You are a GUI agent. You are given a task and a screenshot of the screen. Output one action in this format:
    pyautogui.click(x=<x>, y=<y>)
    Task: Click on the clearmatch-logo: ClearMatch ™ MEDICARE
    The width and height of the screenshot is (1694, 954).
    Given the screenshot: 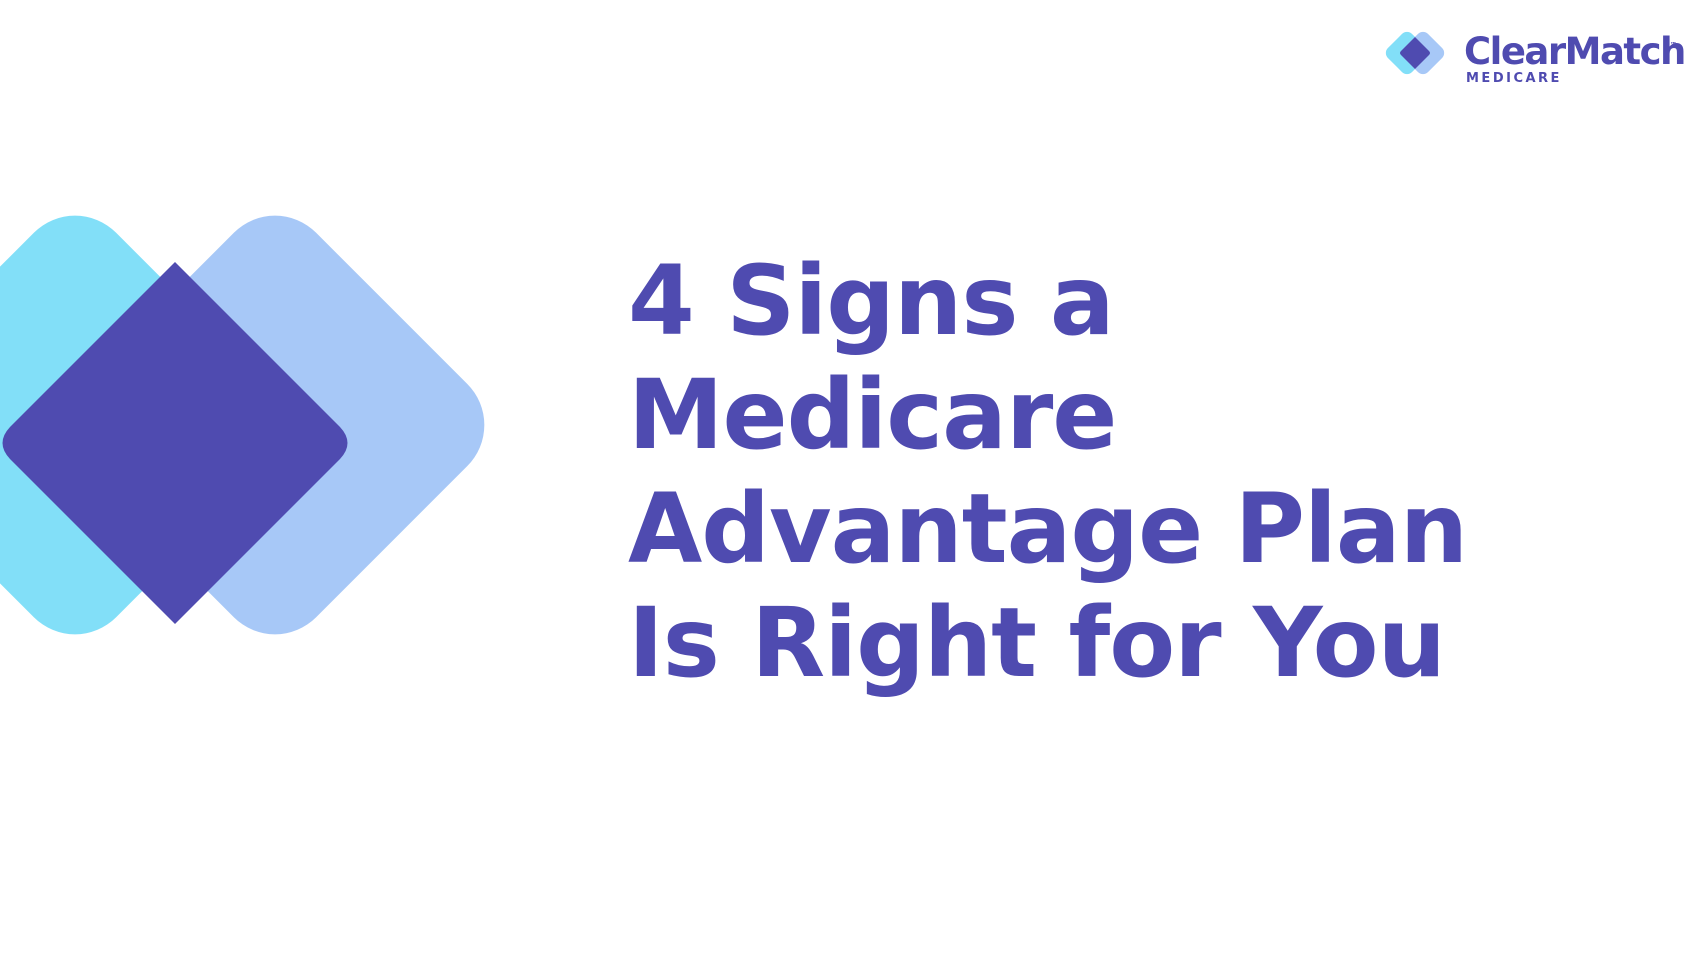 What is the action you would take?
    pyautogui.click(x=1532, y=57)
    